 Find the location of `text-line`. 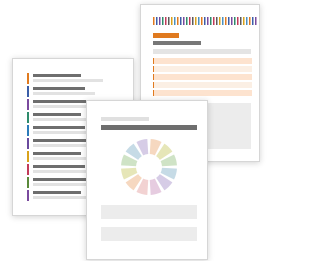

text-line is located at coordinates (202, 51).